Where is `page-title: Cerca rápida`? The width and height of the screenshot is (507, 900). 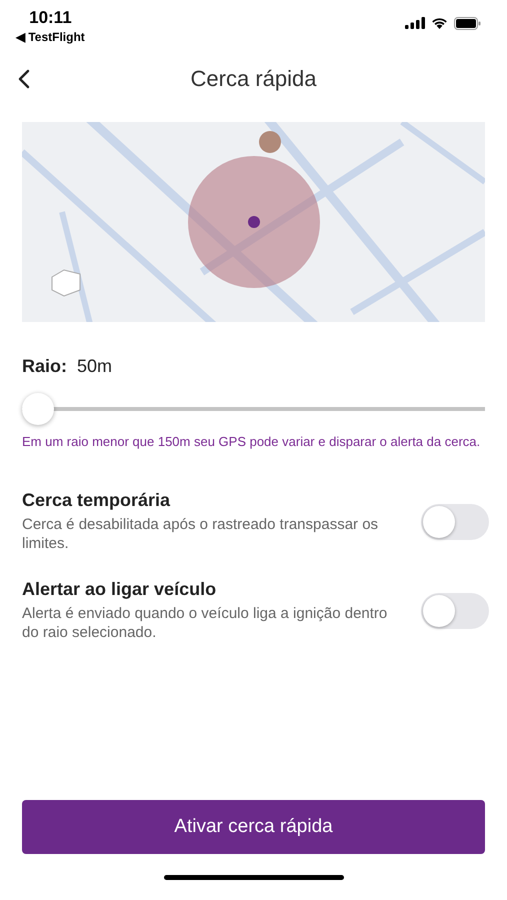
page-title: Cerca rápida is located at coordinates (254, 79).